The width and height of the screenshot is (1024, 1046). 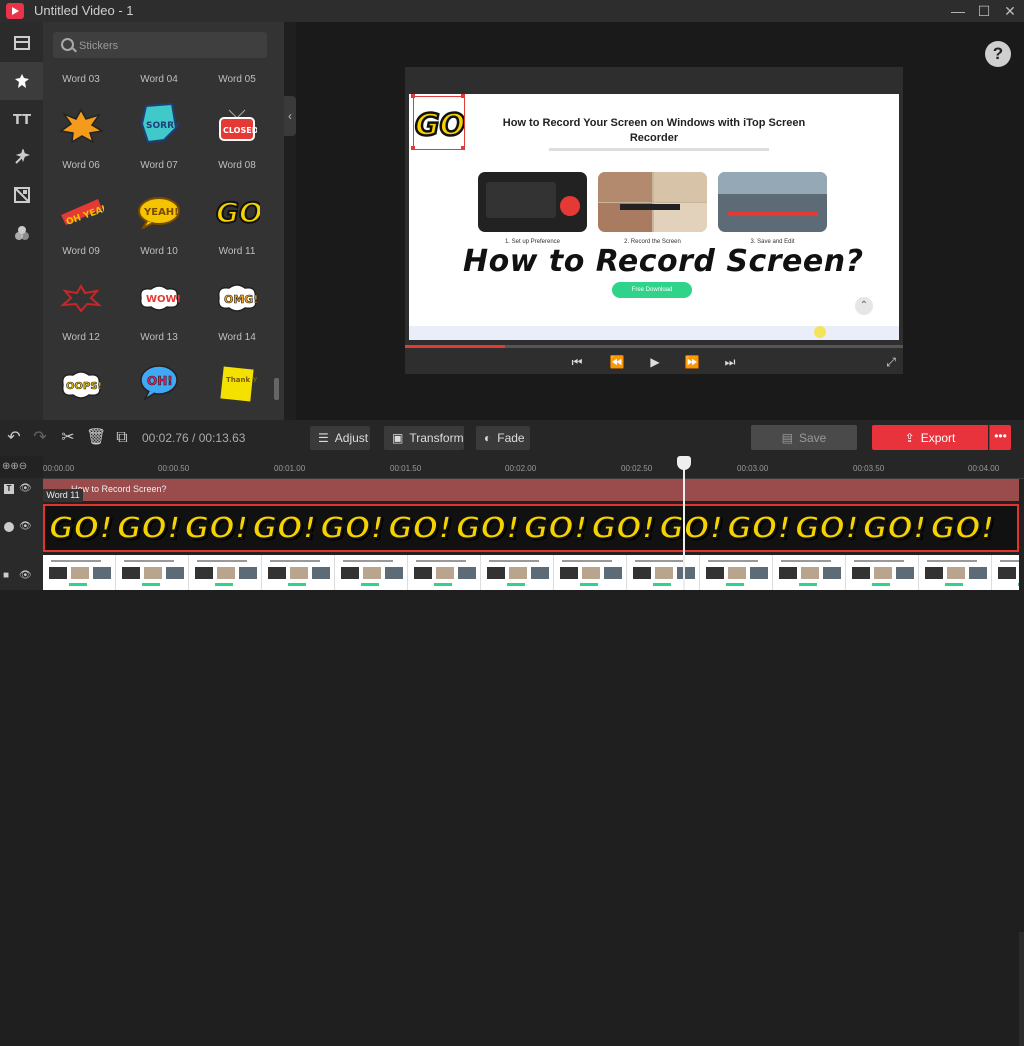 What do you see at coordinates (21, 43) in the screenshot?
I see `rail-media` at bounding box center [21, 43].